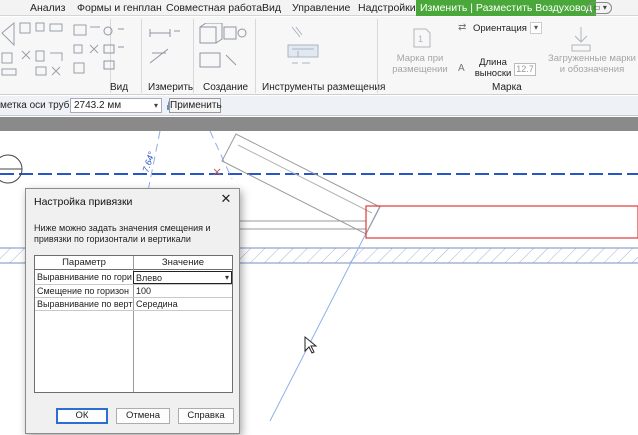 The width and height of the screenshot is (638, 435). What do you see at coordinates (461, 68) in the screenshot?
I see `leader-length-icon: A` at bounding box center [461, 68].